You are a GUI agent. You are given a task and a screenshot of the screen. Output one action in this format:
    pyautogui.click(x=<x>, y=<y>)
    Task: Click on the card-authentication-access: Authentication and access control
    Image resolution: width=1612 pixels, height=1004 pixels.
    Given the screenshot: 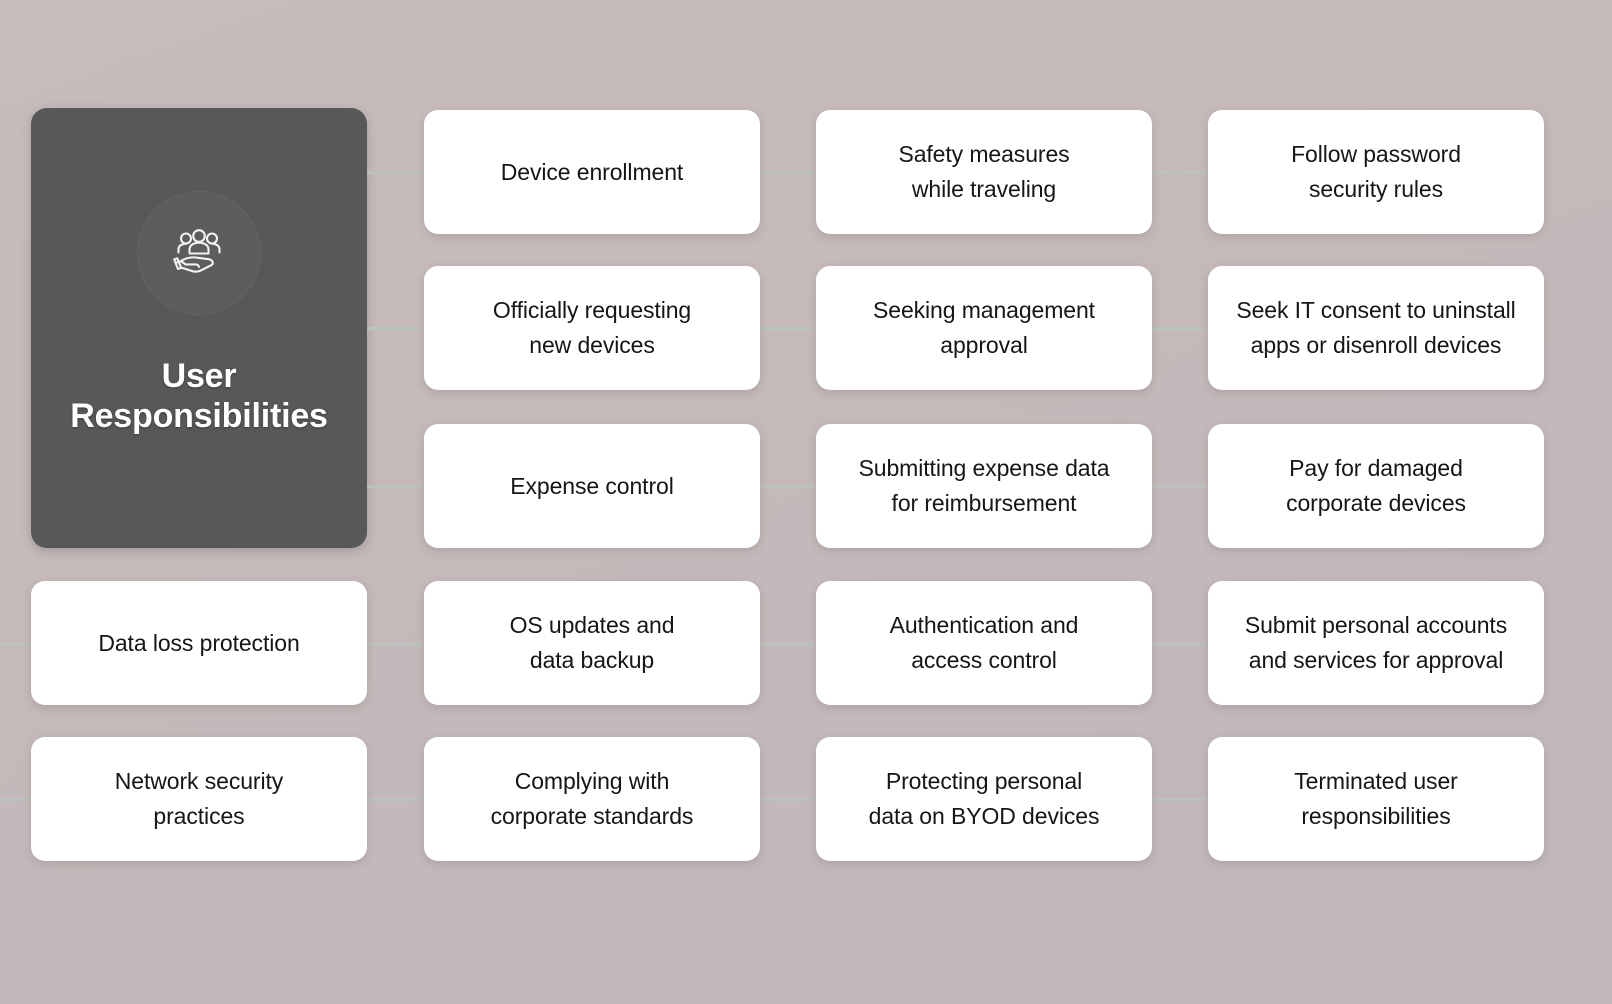 What is the action you would take?
    pyautogui.click(x=984, y=643)
    